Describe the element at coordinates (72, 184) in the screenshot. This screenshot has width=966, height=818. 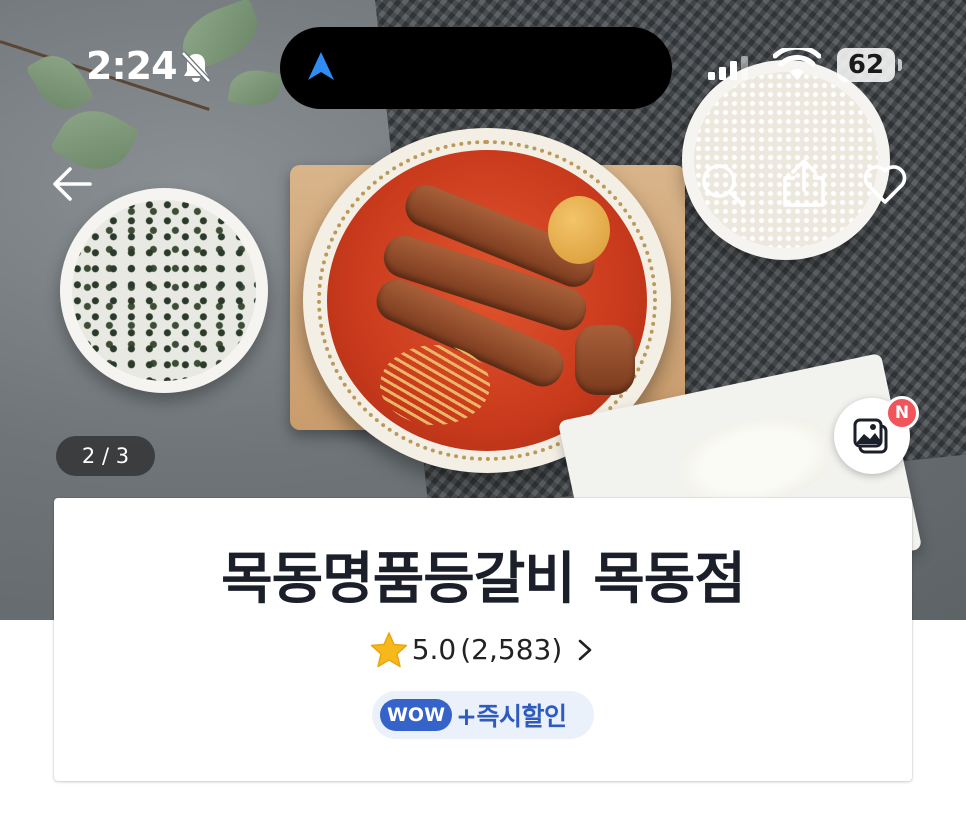
I see `back-arrow-icon` at that location.